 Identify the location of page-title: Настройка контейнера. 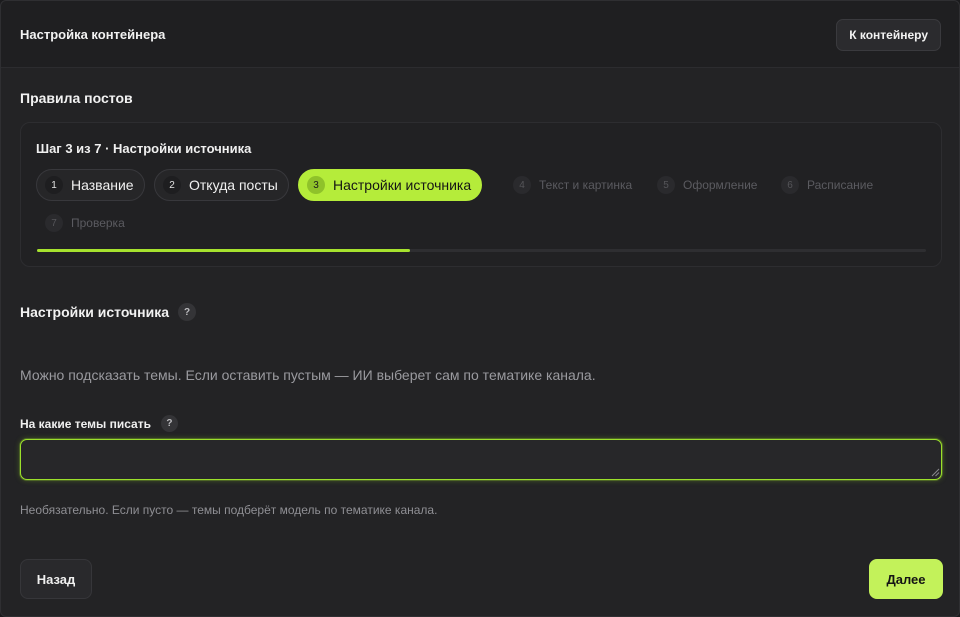
(93, 34).